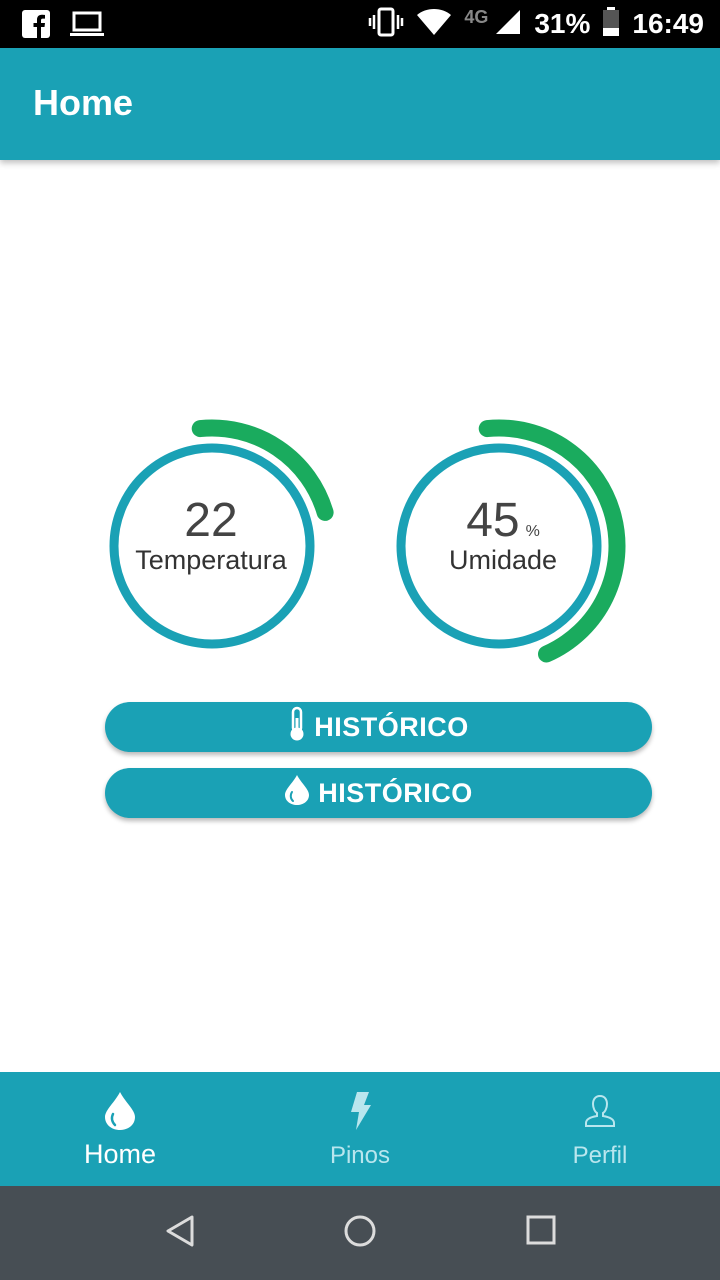  I want to click on temperature-gauge: 22 Temperatura, so click(225, 535).